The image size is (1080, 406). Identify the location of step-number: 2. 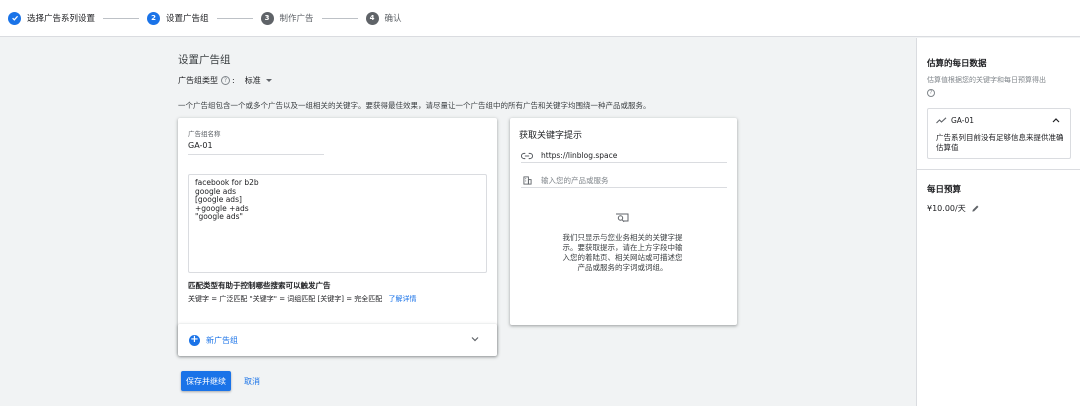
(154, 18).